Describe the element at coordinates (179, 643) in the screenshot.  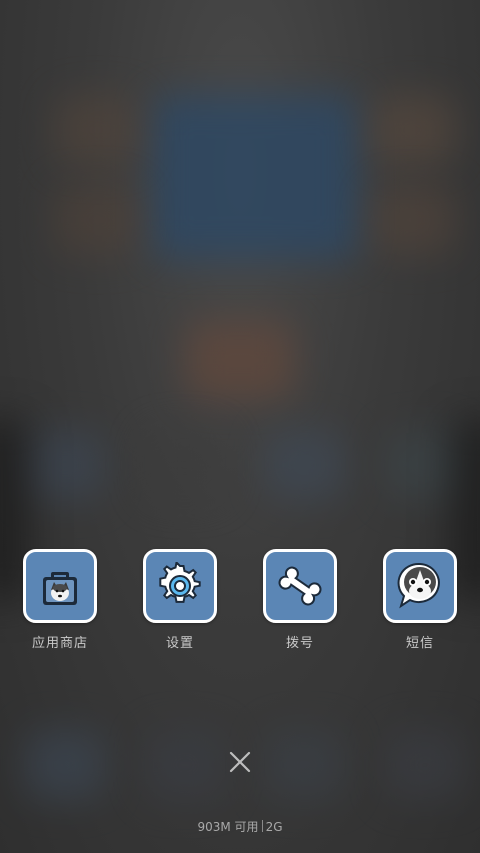
I see `app-label: 设置` at that location.